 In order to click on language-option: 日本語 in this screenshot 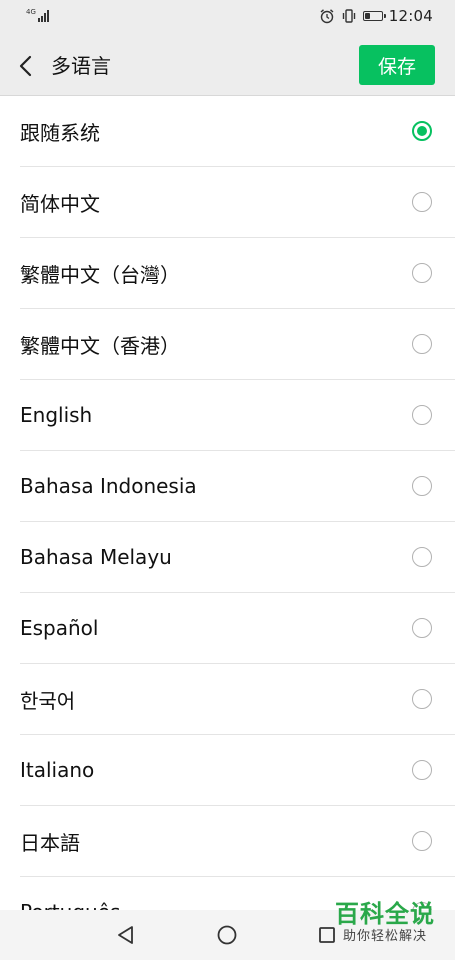, I will do `click(237, 841)`.